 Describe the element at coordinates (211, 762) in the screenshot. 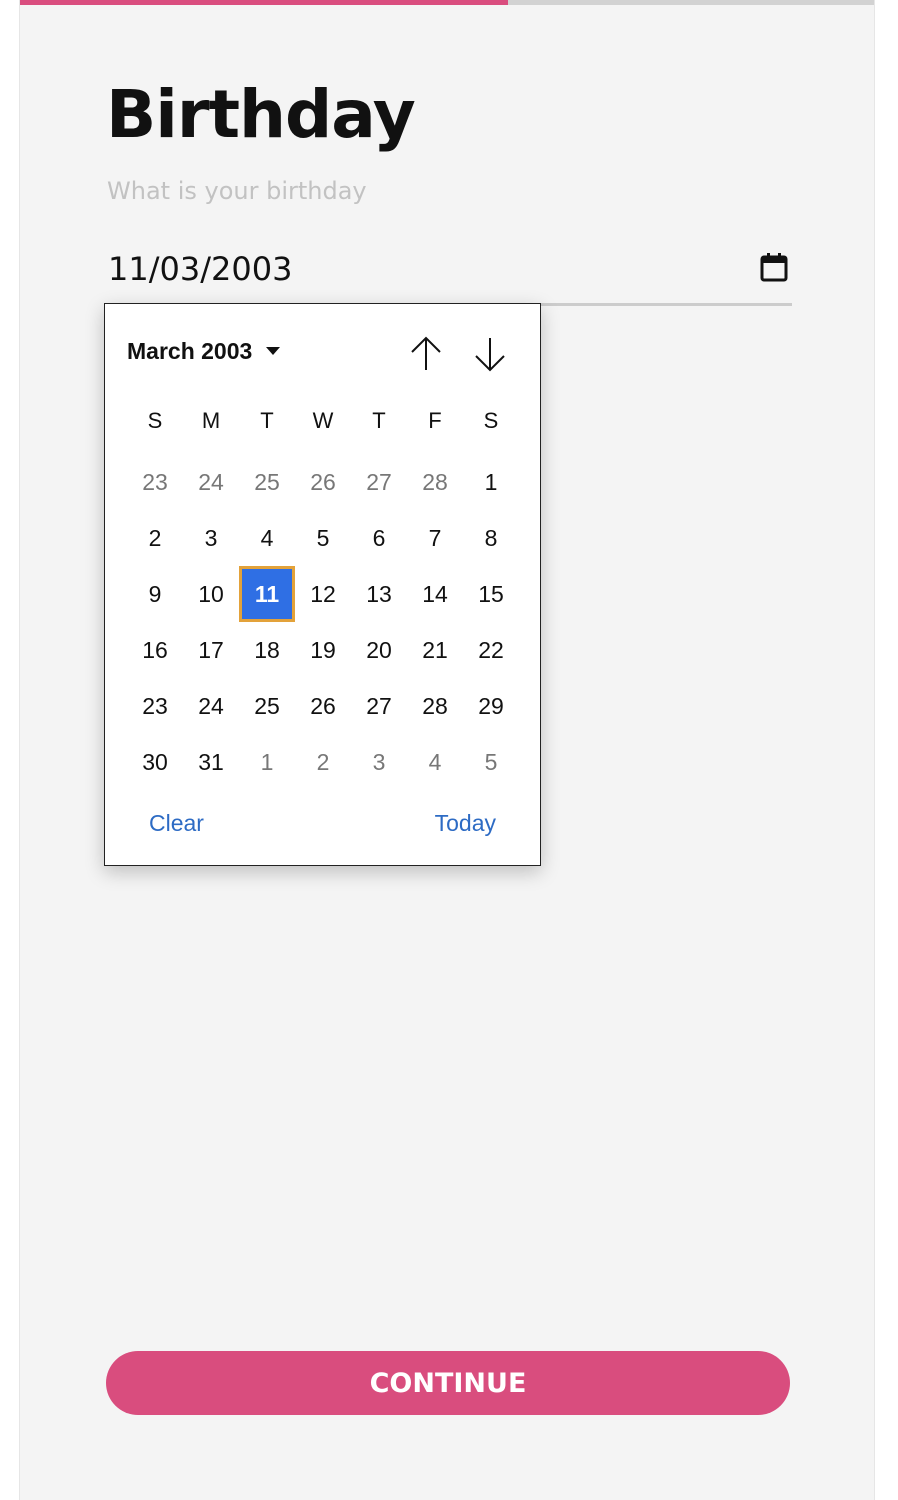

I see `calendar-day: 31` at that location.